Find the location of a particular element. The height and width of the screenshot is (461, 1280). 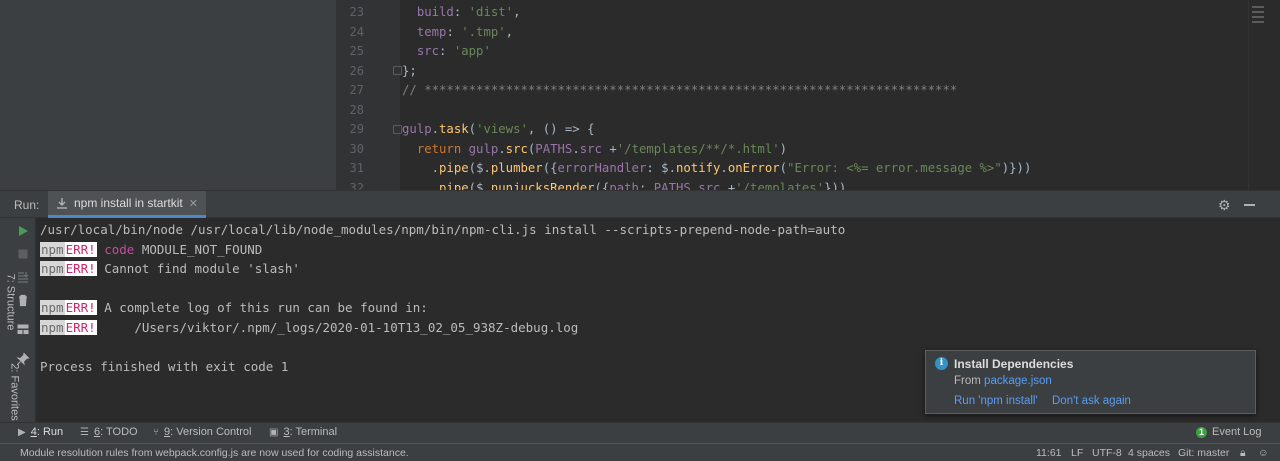

git-branch: Git: master is located at coordinates (1203, 453).